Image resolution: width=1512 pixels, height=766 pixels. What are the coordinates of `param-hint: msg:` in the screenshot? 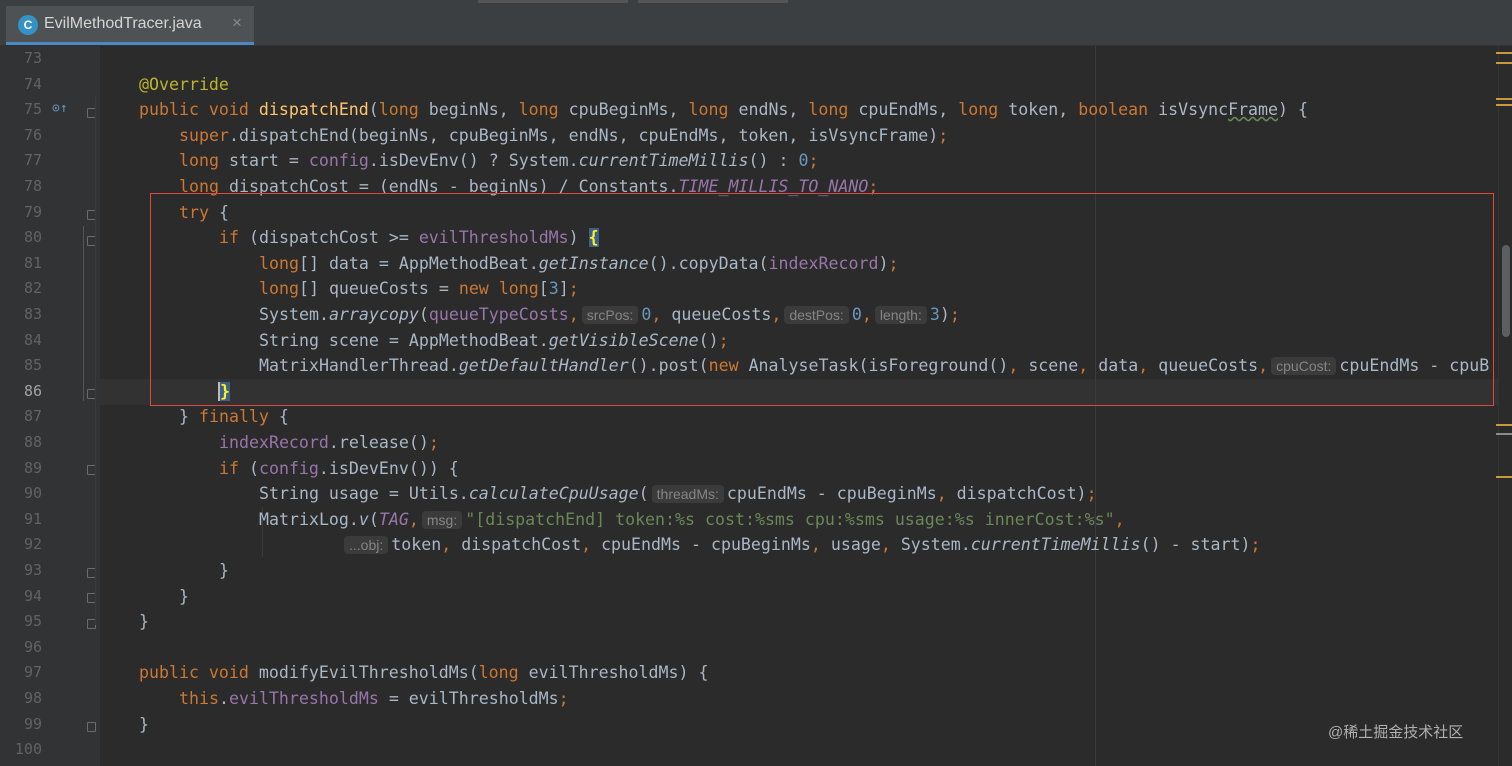 It's located at (442, 520).